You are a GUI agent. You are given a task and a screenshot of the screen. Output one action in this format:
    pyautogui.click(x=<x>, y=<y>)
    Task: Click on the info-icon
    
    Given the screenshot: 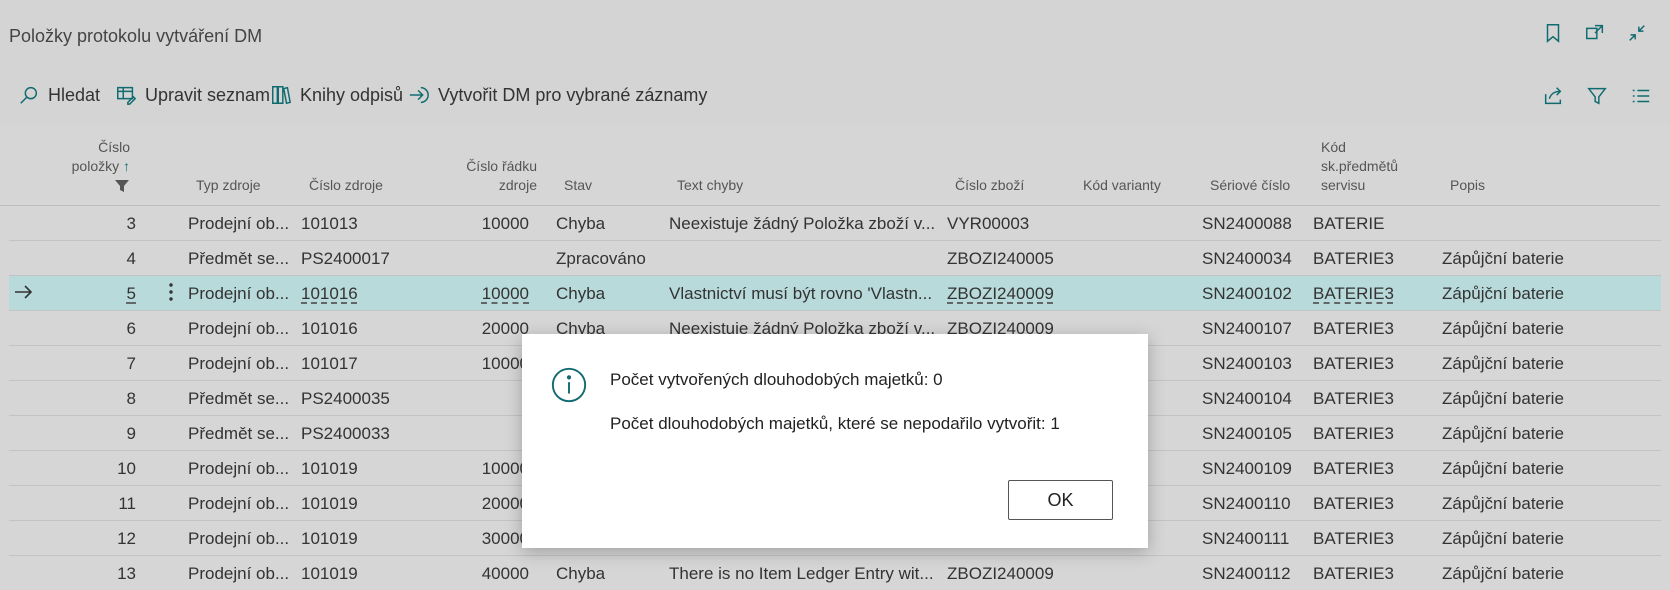 What is the action you would take?
    pyautogui.click(x=569, y=385)
    